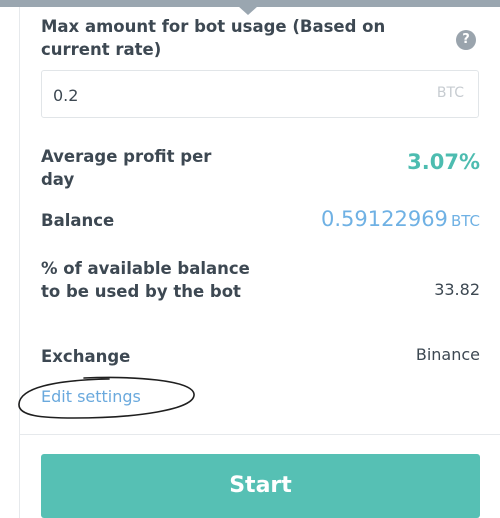  What do you see at coordinates (384, 219) in the screenshot?
I see `balance-amount: 0.59122969` at bounding box center [384, 219].